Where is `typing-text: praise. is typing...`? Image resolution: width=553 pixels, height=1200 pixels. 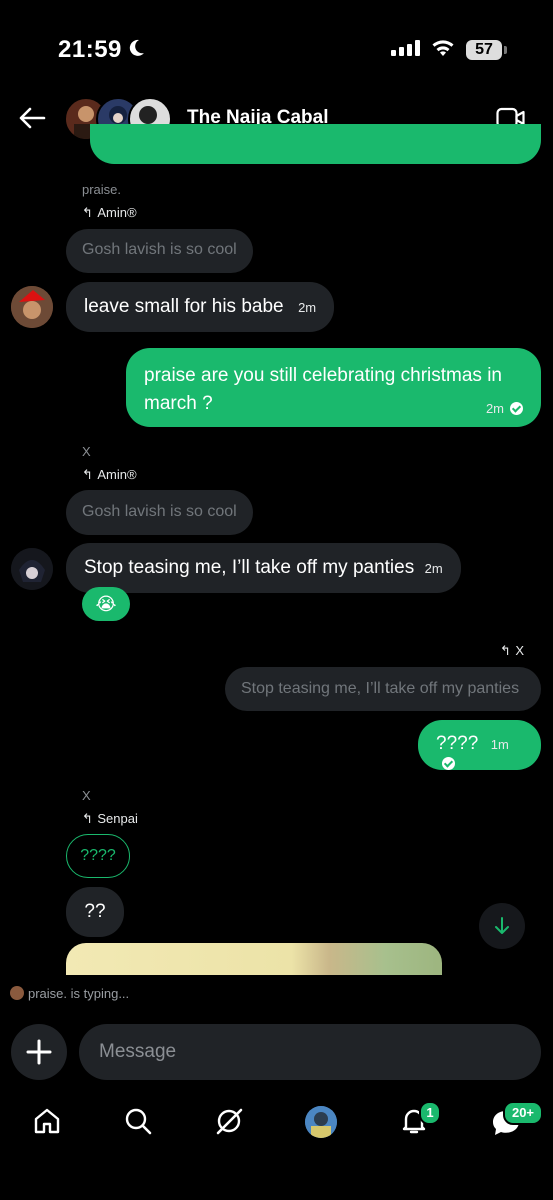 typing-text: praise. is typing... is located at coordinates (79, 993).